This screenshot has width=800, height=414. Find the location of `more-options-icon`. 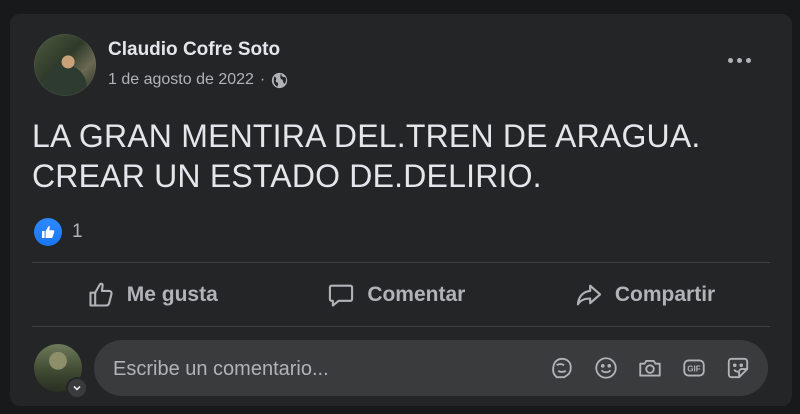

more-options-icon is located at coordinates (739, 60).